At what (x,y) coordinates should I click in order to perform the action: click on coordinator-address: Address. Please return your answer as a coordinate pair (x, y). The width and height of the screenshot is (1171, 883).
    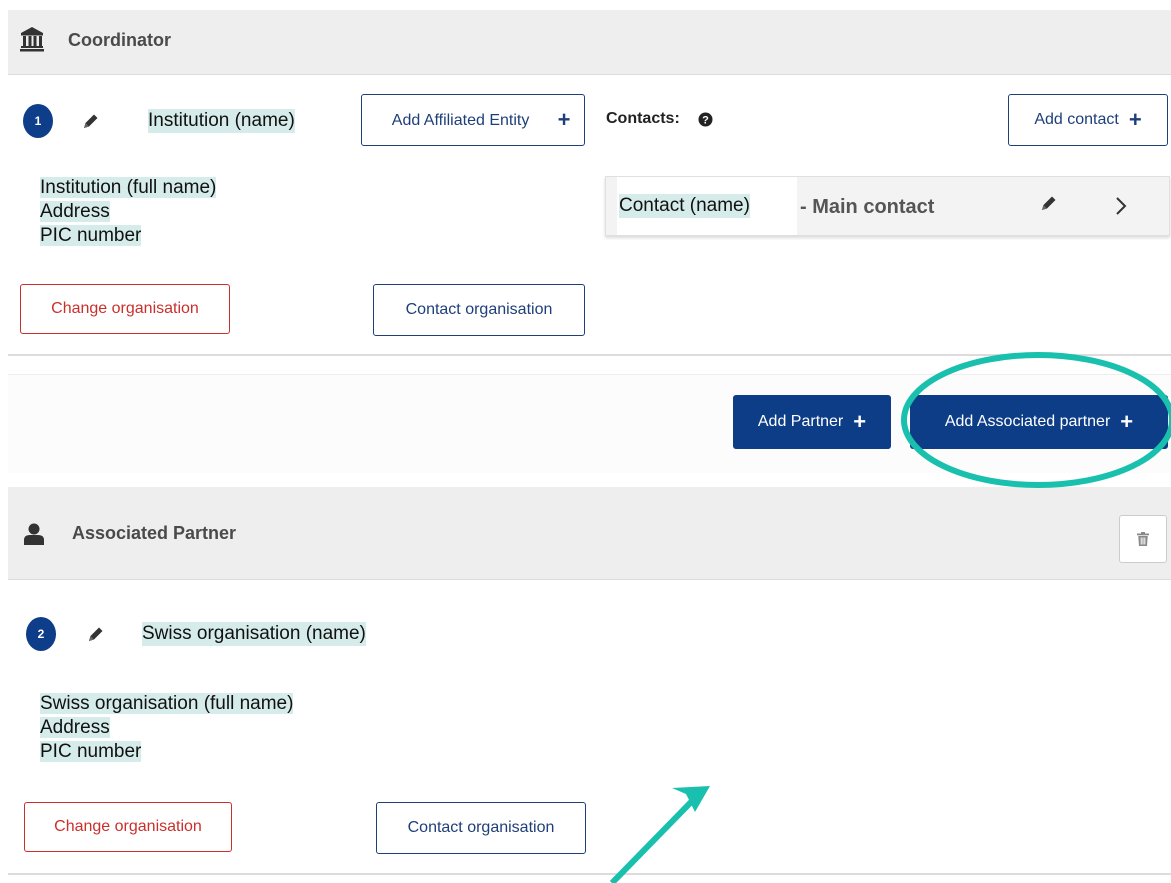
    Looking at the image, I should click on (75, 211).